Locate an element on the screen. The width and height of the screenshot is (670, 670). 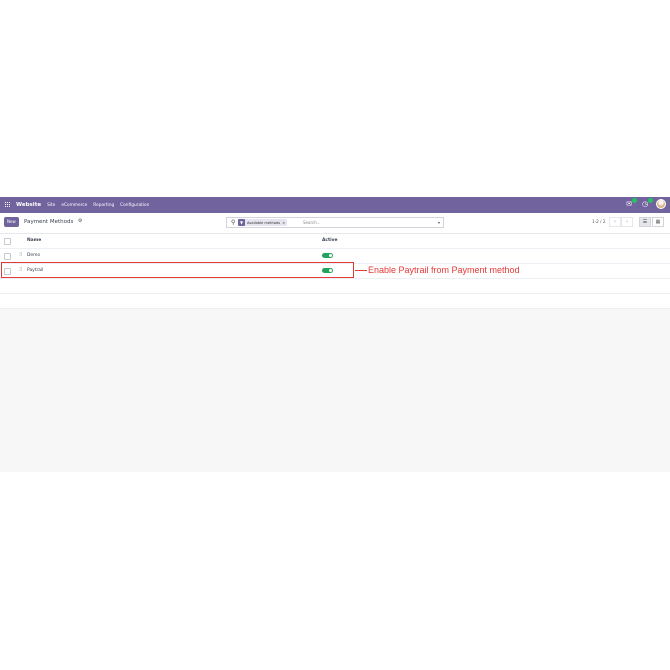
facet-remove-icon: × is located at coordinates (284, 222).